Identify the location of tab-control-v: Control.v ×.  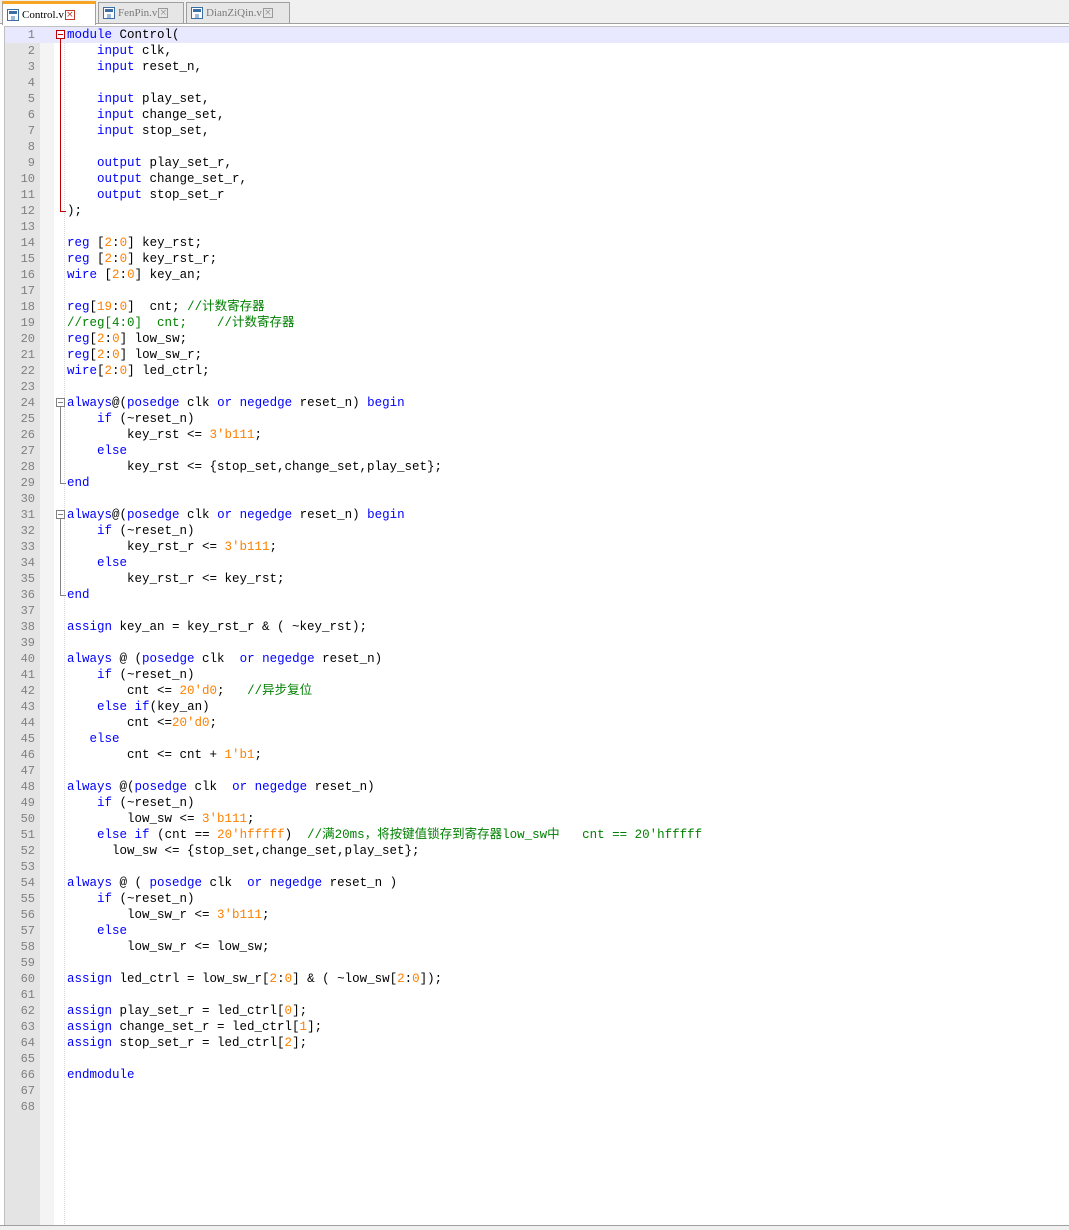
(49, 13).